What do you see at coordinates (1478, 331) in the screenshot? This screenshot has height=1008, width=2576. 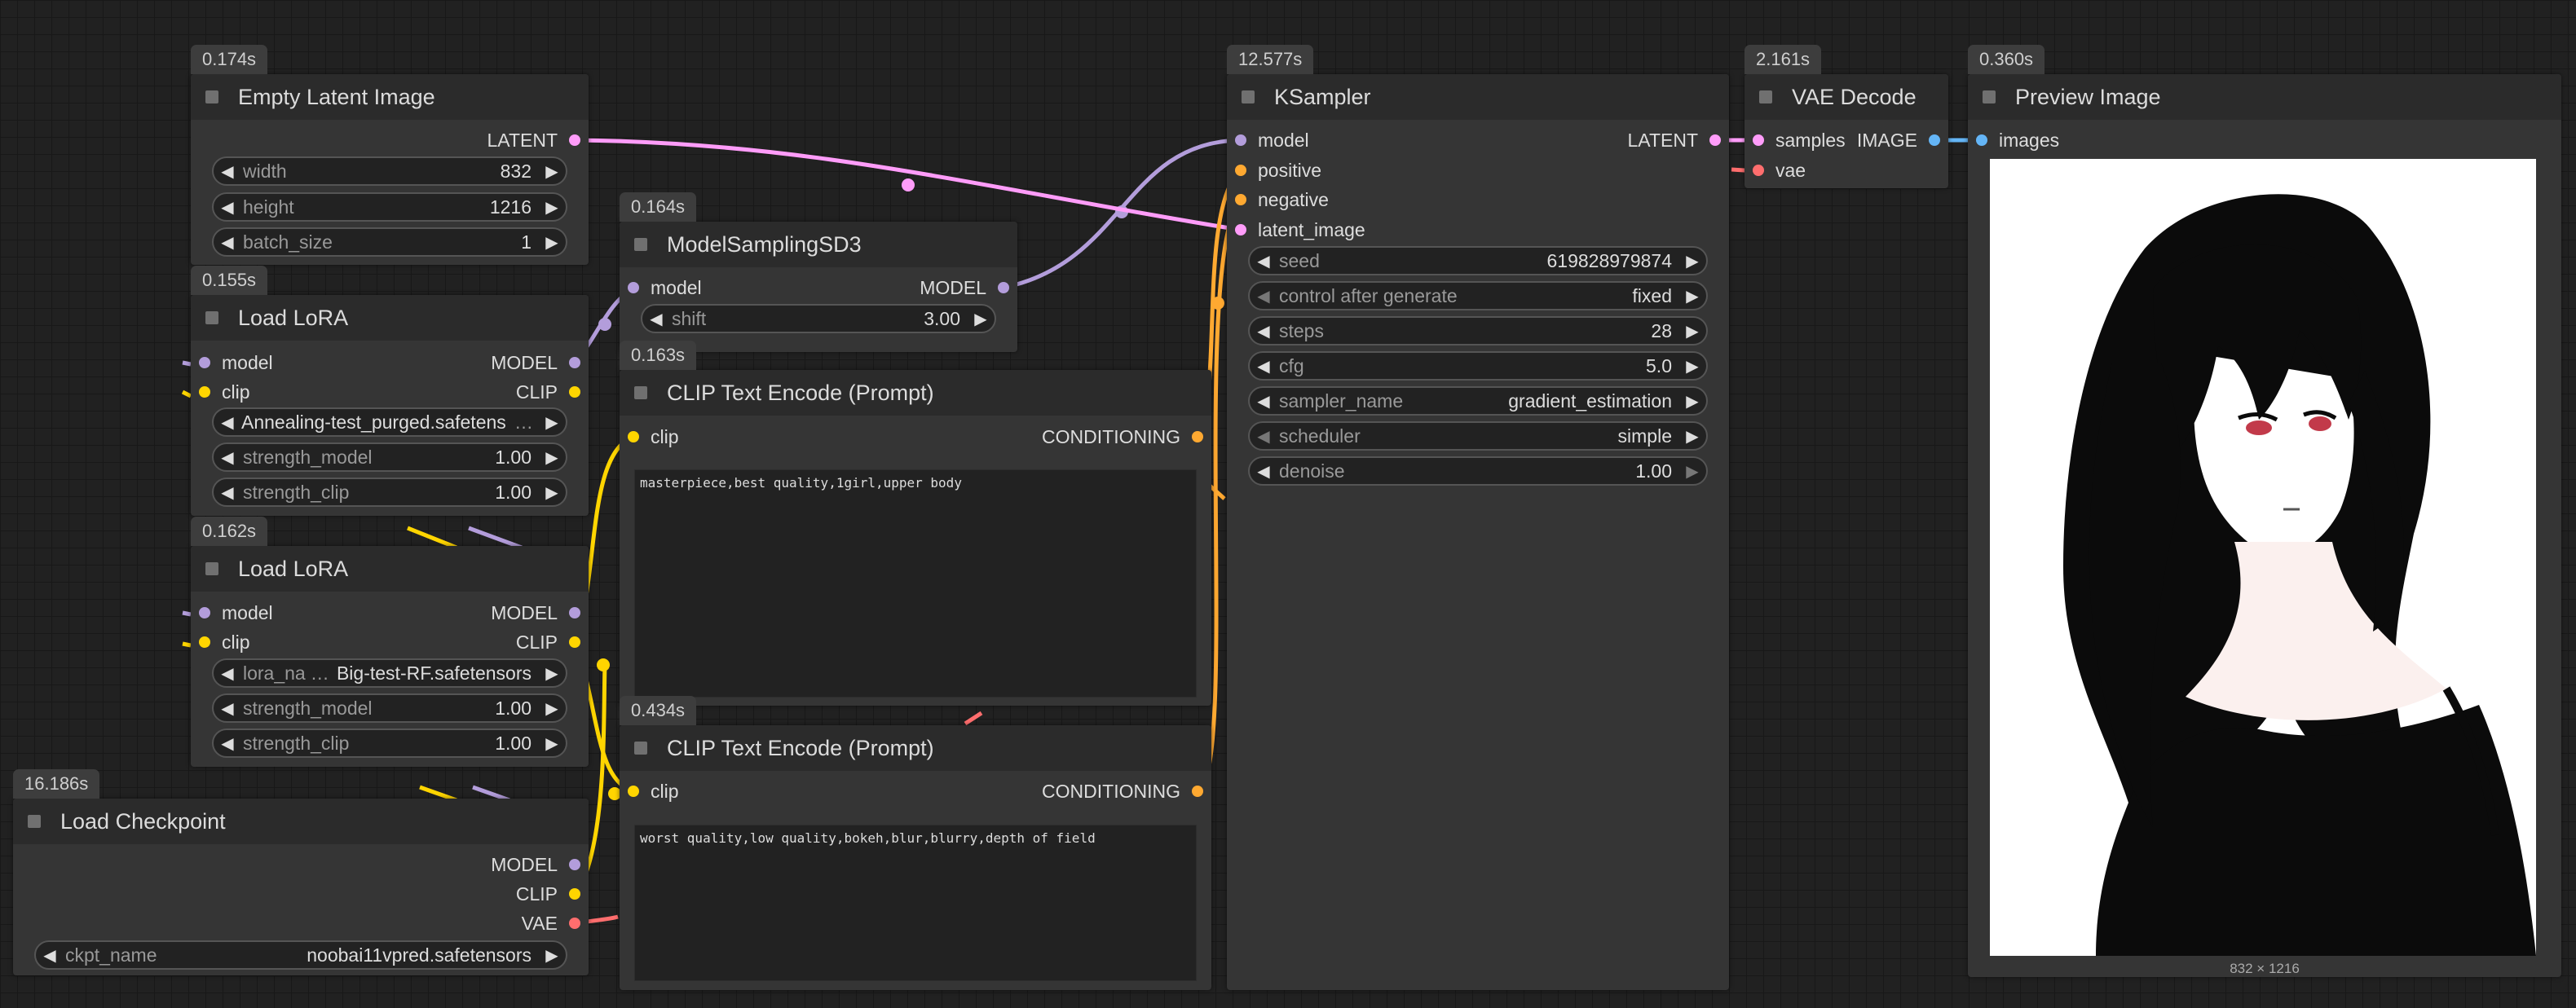 I see `widget-steps: ◀ steps 28 ▶` at bounding box center [1478, 331].